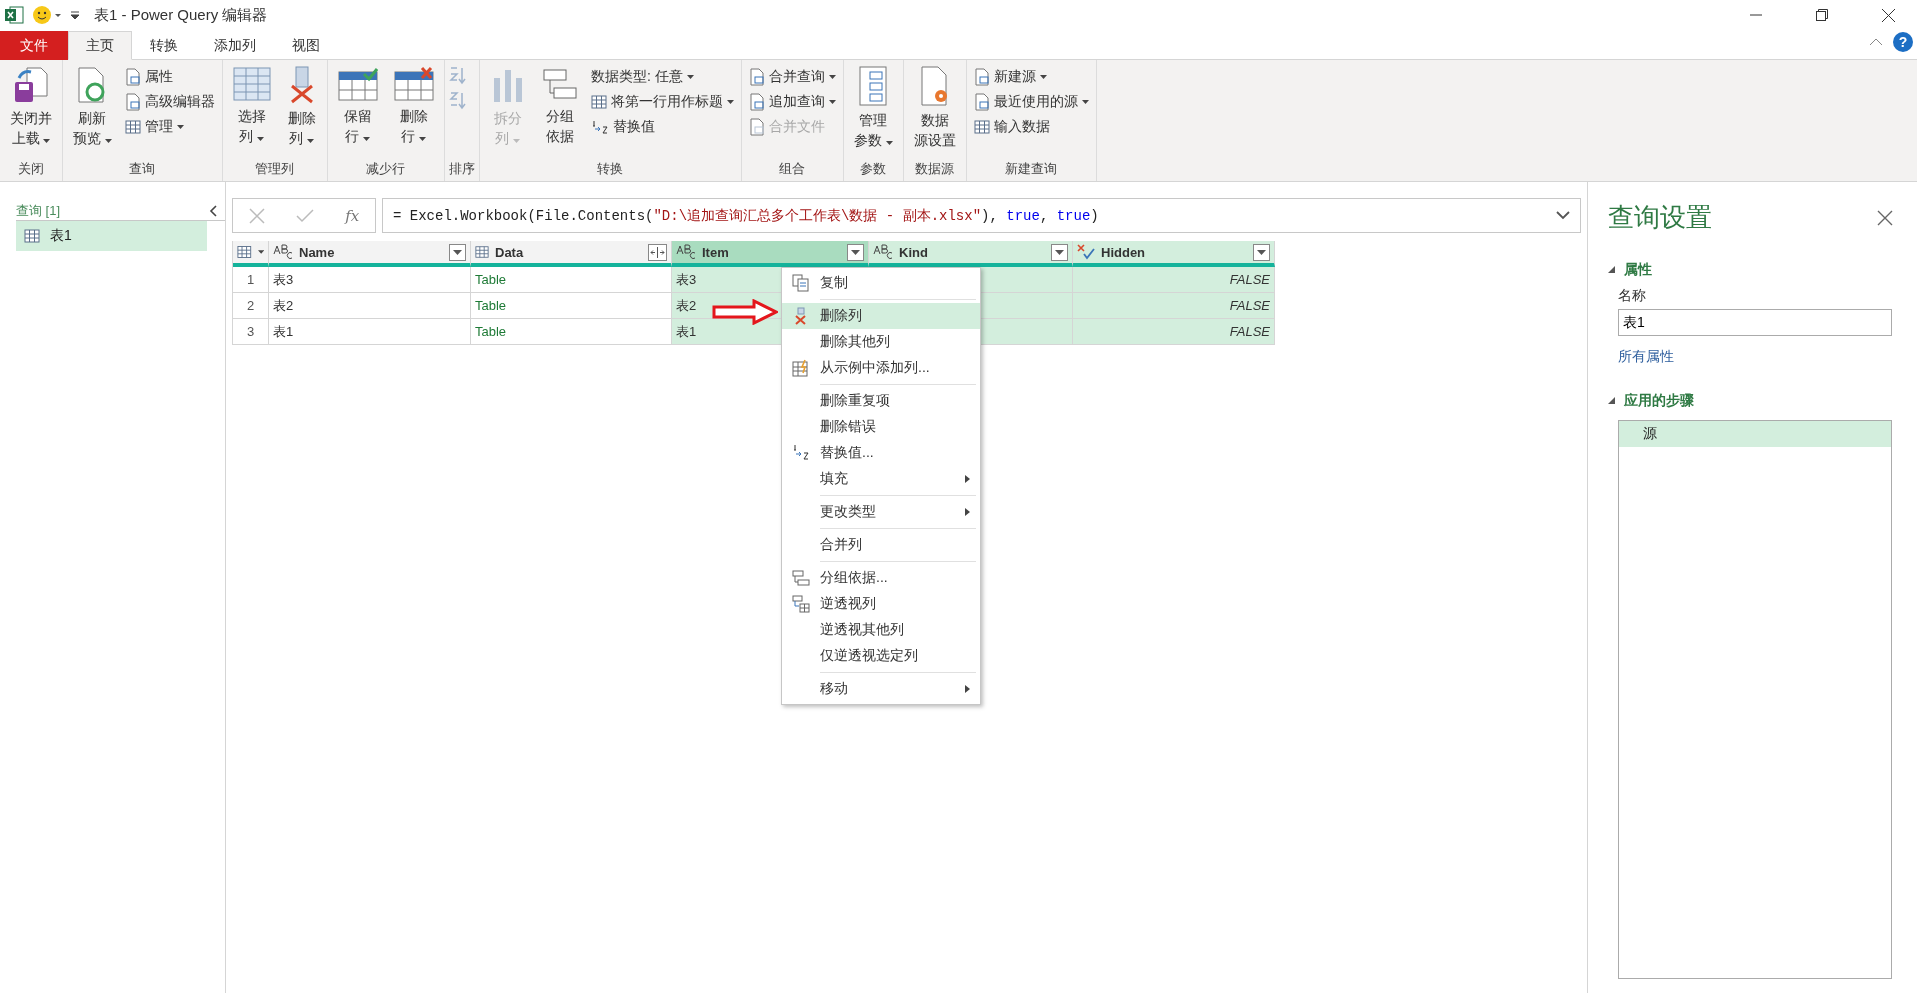  Describe the element at coordinates (352, 215) in the screenshot. I see `fx-button: fx` at that location.